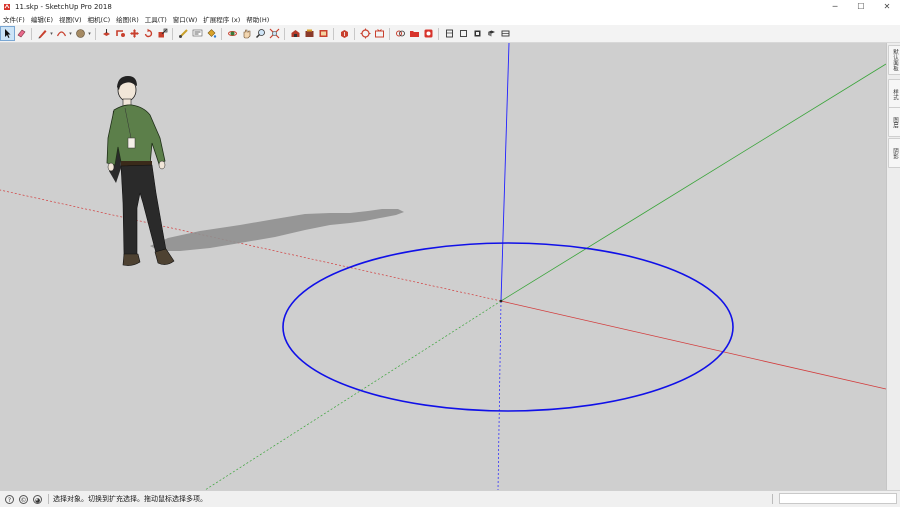 Image resolution: width=900 pixels, height=507 pixels. I want to click on view-right-tool-button, so click(491, 33).